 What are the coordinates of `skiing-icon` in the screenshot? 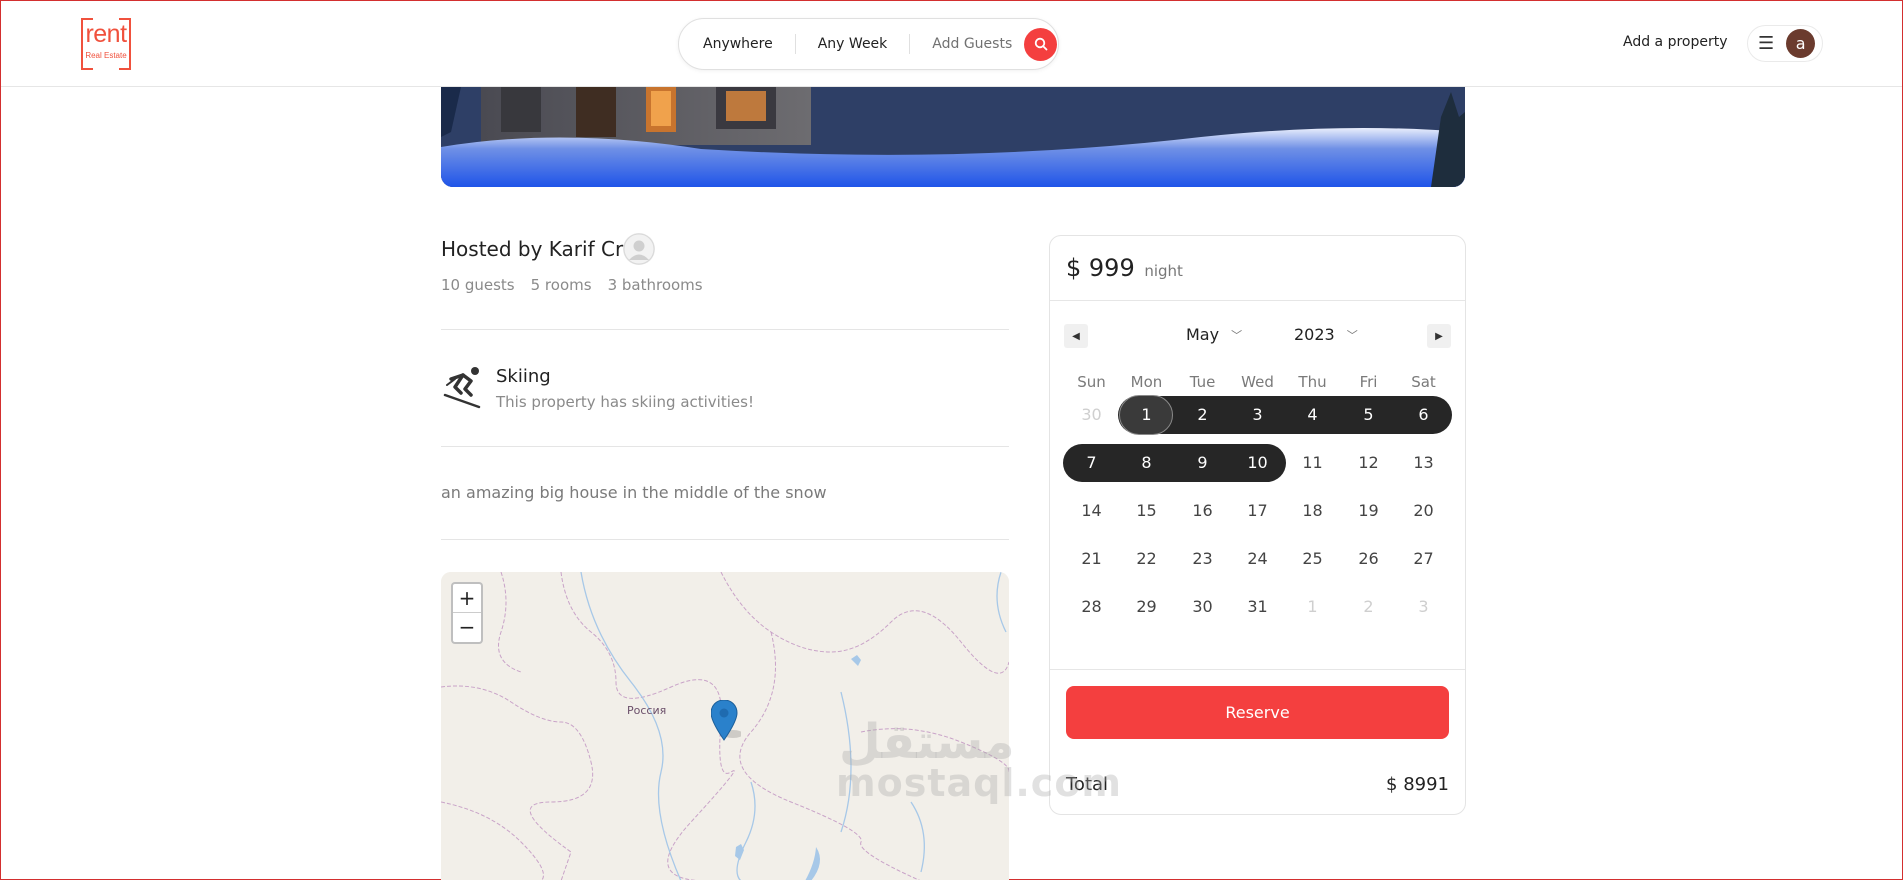 It's located at (462, 388).